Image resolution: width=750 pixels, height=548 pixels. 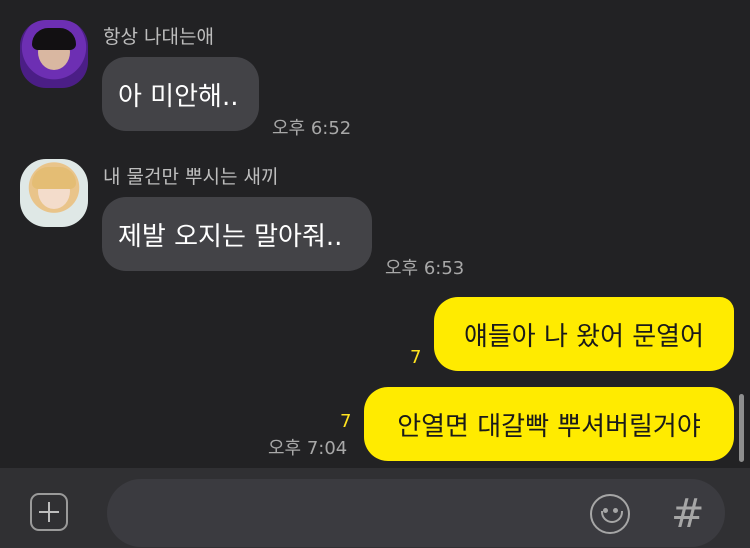 I want to click on hash-icon: #, so click(x=688, y=514).